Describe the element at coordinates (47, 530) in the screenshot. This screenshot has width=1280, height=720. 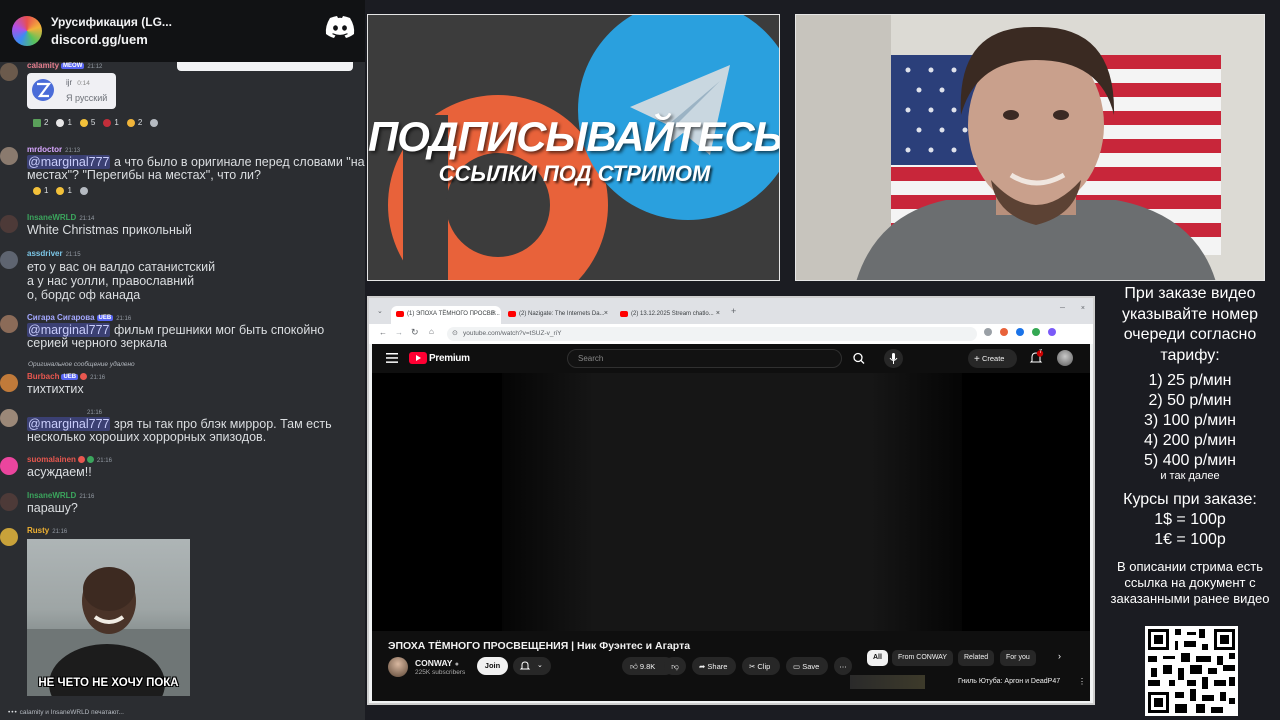
I see `username: Rusty 21:16` at that location.